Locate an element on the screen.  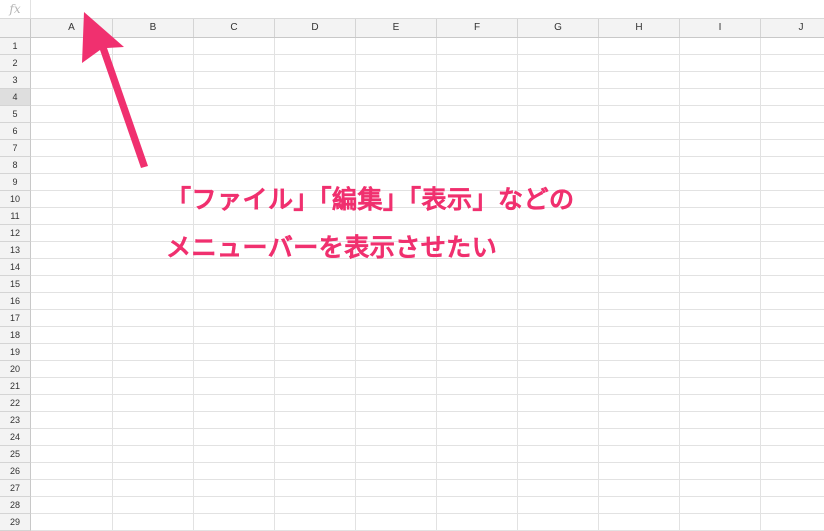
row-header-21: 21 is located at coordinates (15, 386).